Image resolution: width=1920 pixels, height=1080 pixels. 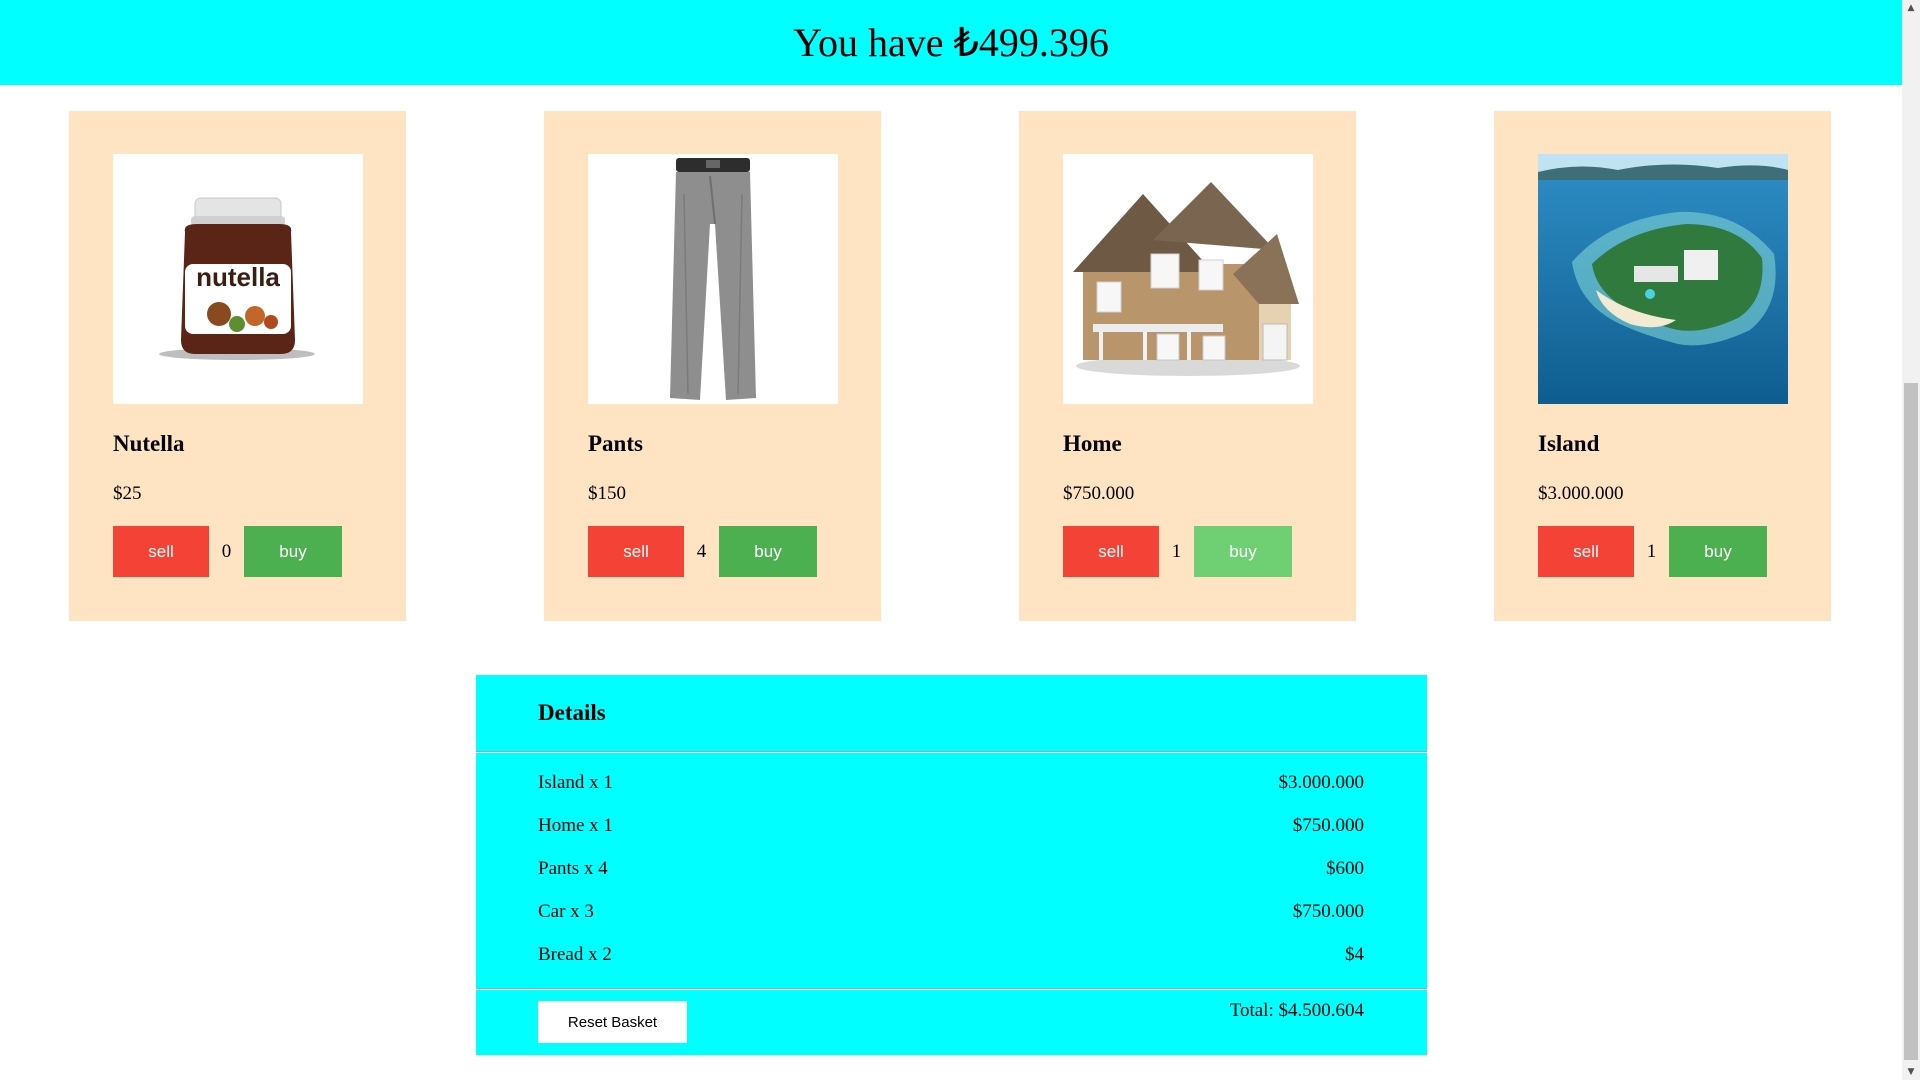 I want to click on product-name: Island, so click(x=1569, y=443).